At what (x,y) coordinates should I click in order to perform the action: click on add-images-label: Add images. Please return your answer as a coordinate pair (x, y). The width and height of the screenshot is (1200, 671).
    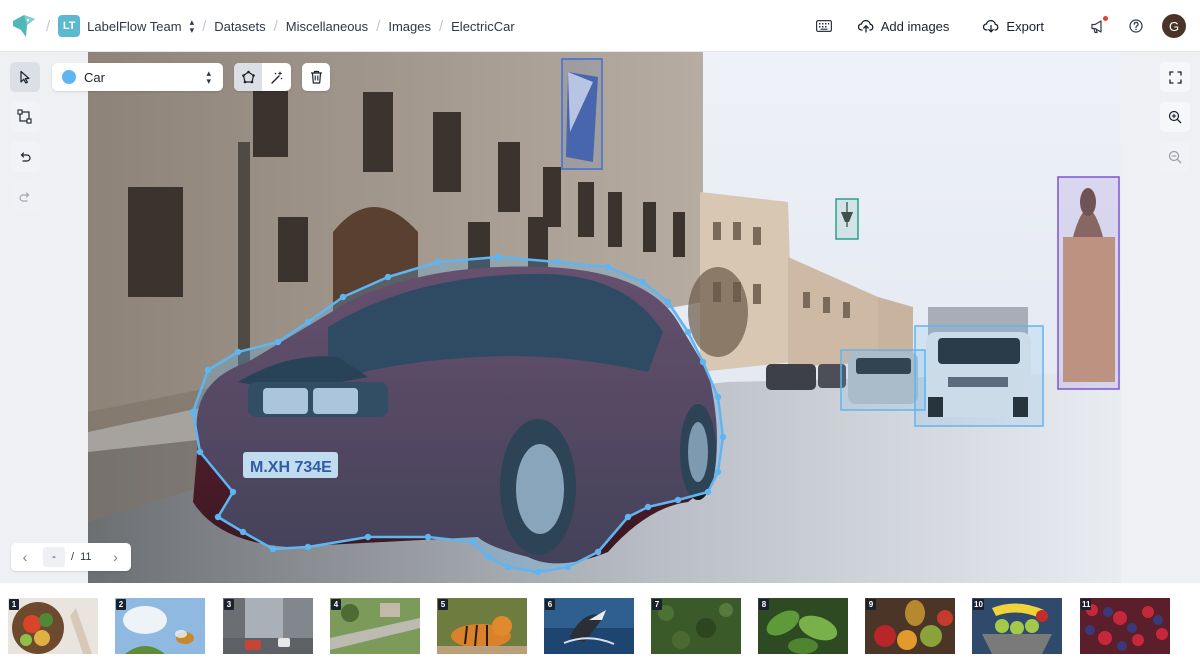
    Looking at the image, I should click on (915, 26).